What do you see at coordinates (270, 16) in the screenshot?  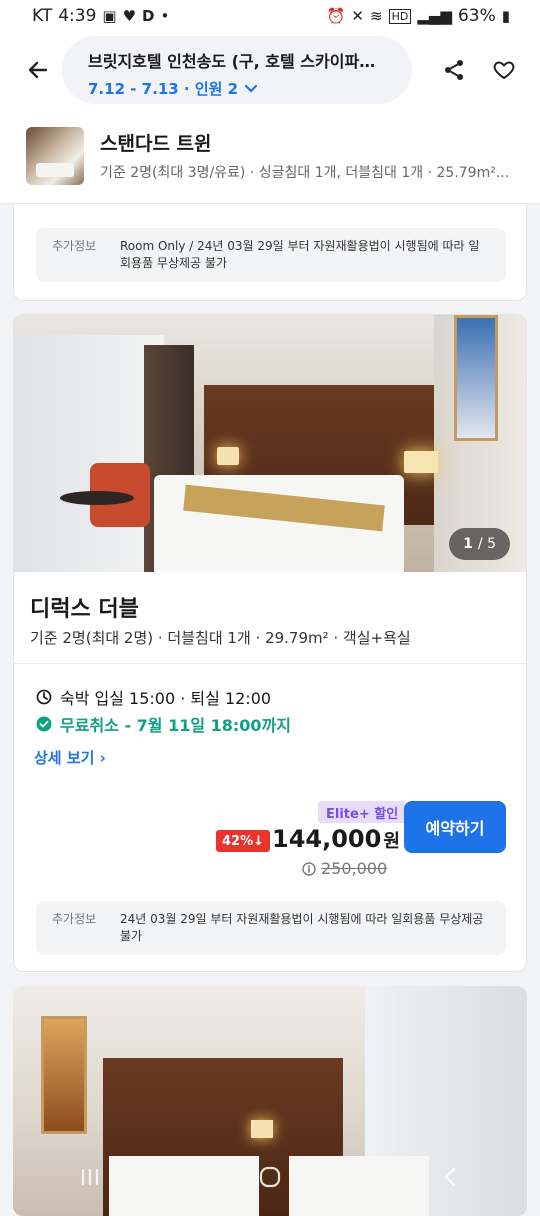 I see `status-bar: KT 4:39 ▣ ♥ D • ⏰ ✕ ≋ HD ▂▄▆ 63% ▮` at bounding box center [270, 16].